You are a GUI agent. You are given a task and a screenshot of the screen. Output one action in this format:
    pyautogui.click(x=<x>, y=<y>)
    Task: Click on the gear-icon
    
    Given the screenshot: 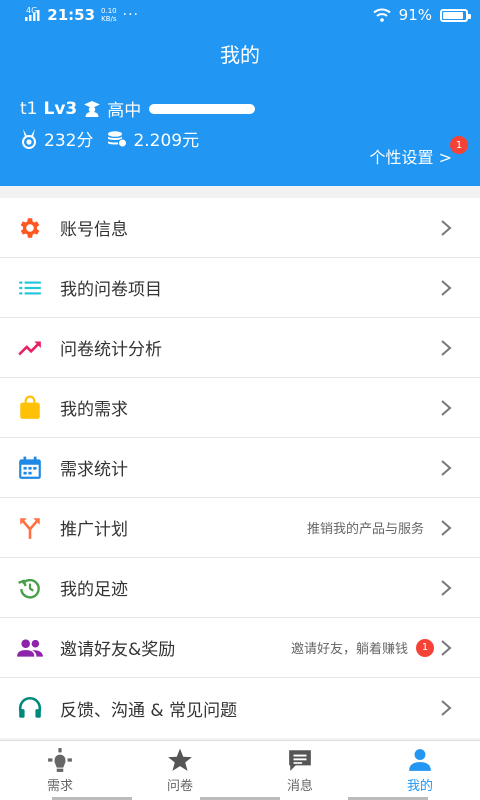 What is the action you would take?
    pyautogui.click(x=30, y=228)
    